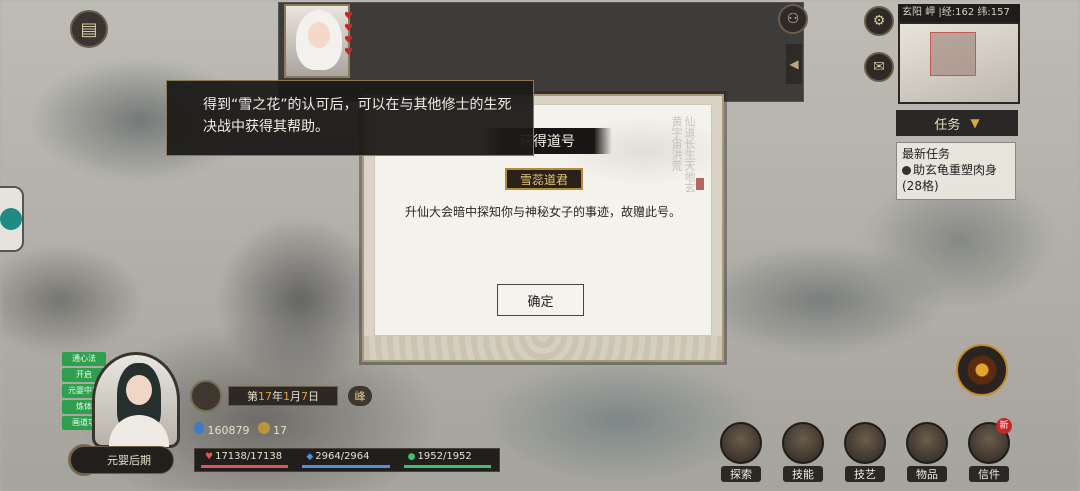 The height and width of the screenshot is (491, 1080). I want to click on stamina-icon: ●, so click(411, 457).